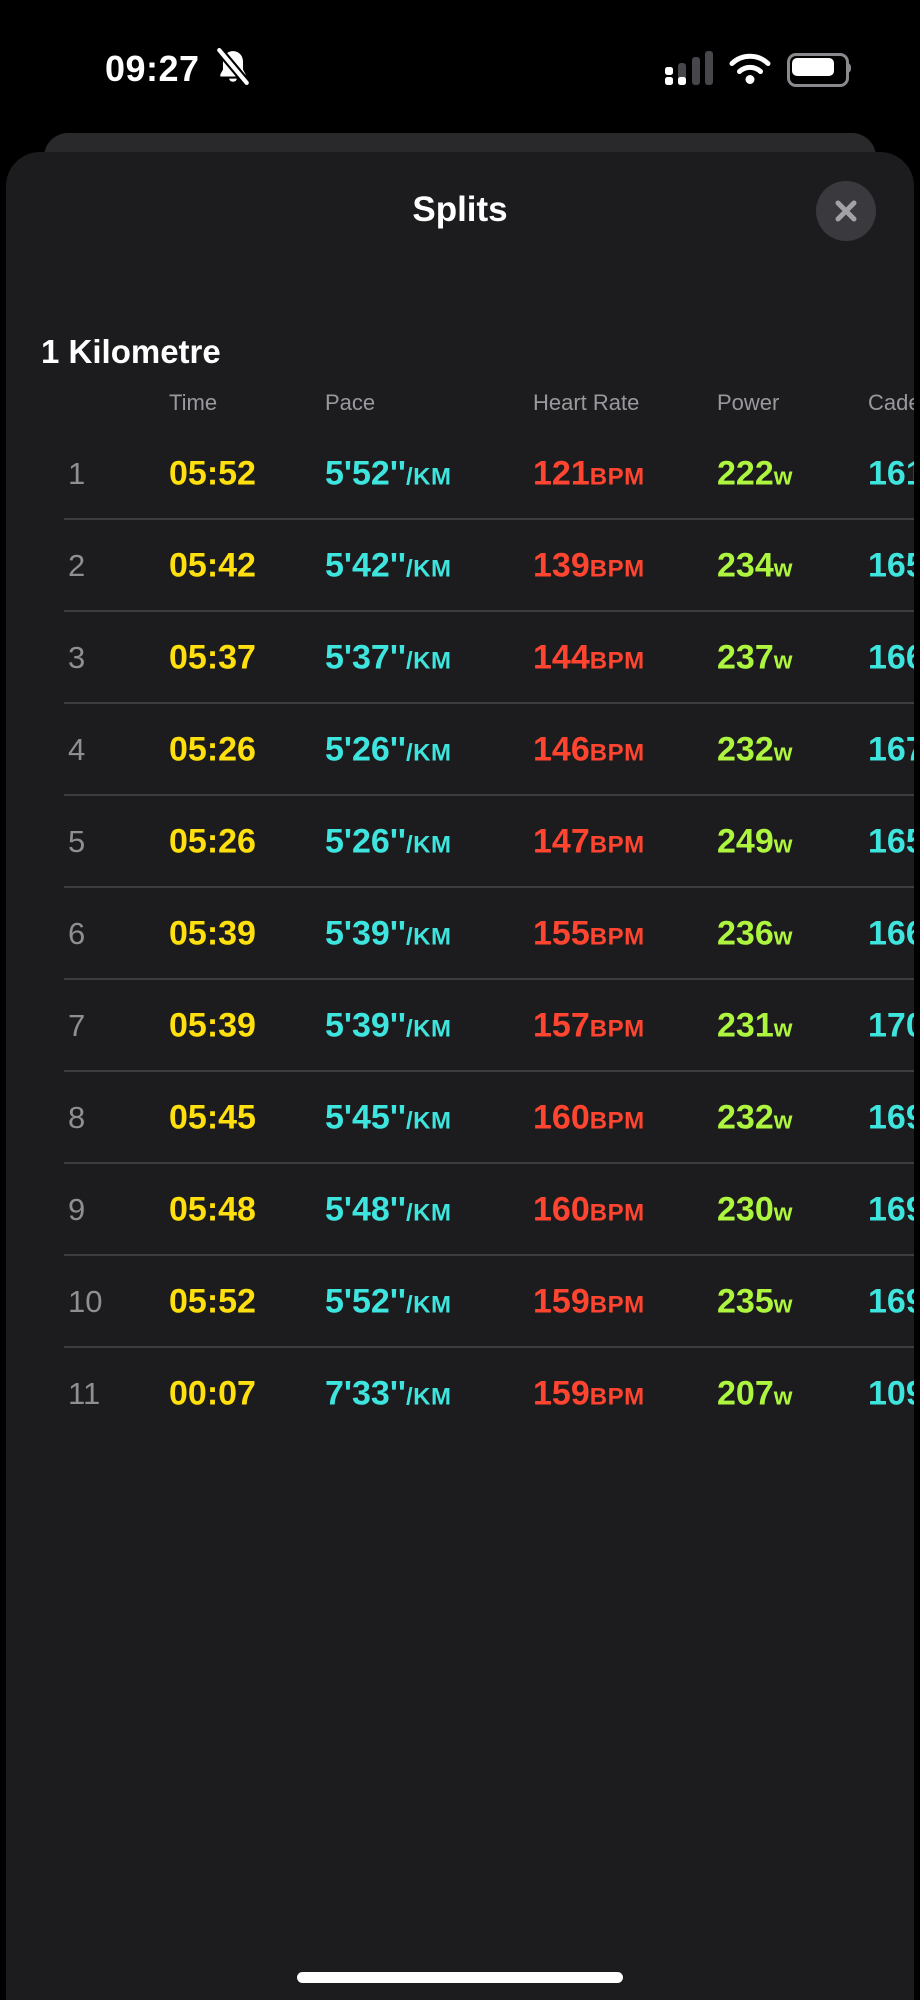 The image size is (920, 2000). Describe the element at coordinates (460, 1118) in the screenshot. I see `split-row: 8 05:45 5'45''/KM 160BPM 232w 169` at that location.